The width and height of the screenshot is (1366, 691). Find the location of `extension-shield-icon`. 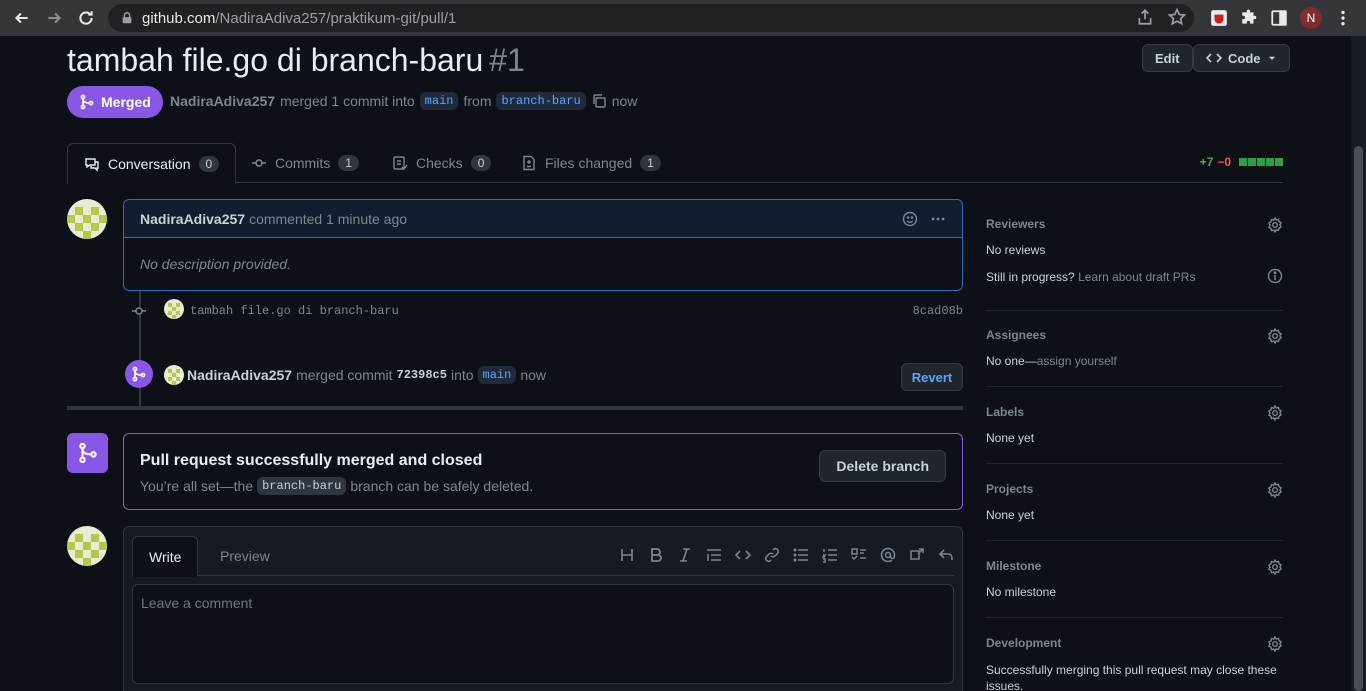

extension-shield-icon is located at coordinates (1219, 18).